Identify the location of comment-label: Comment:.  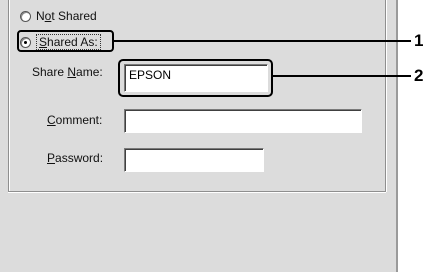
(74, 120).